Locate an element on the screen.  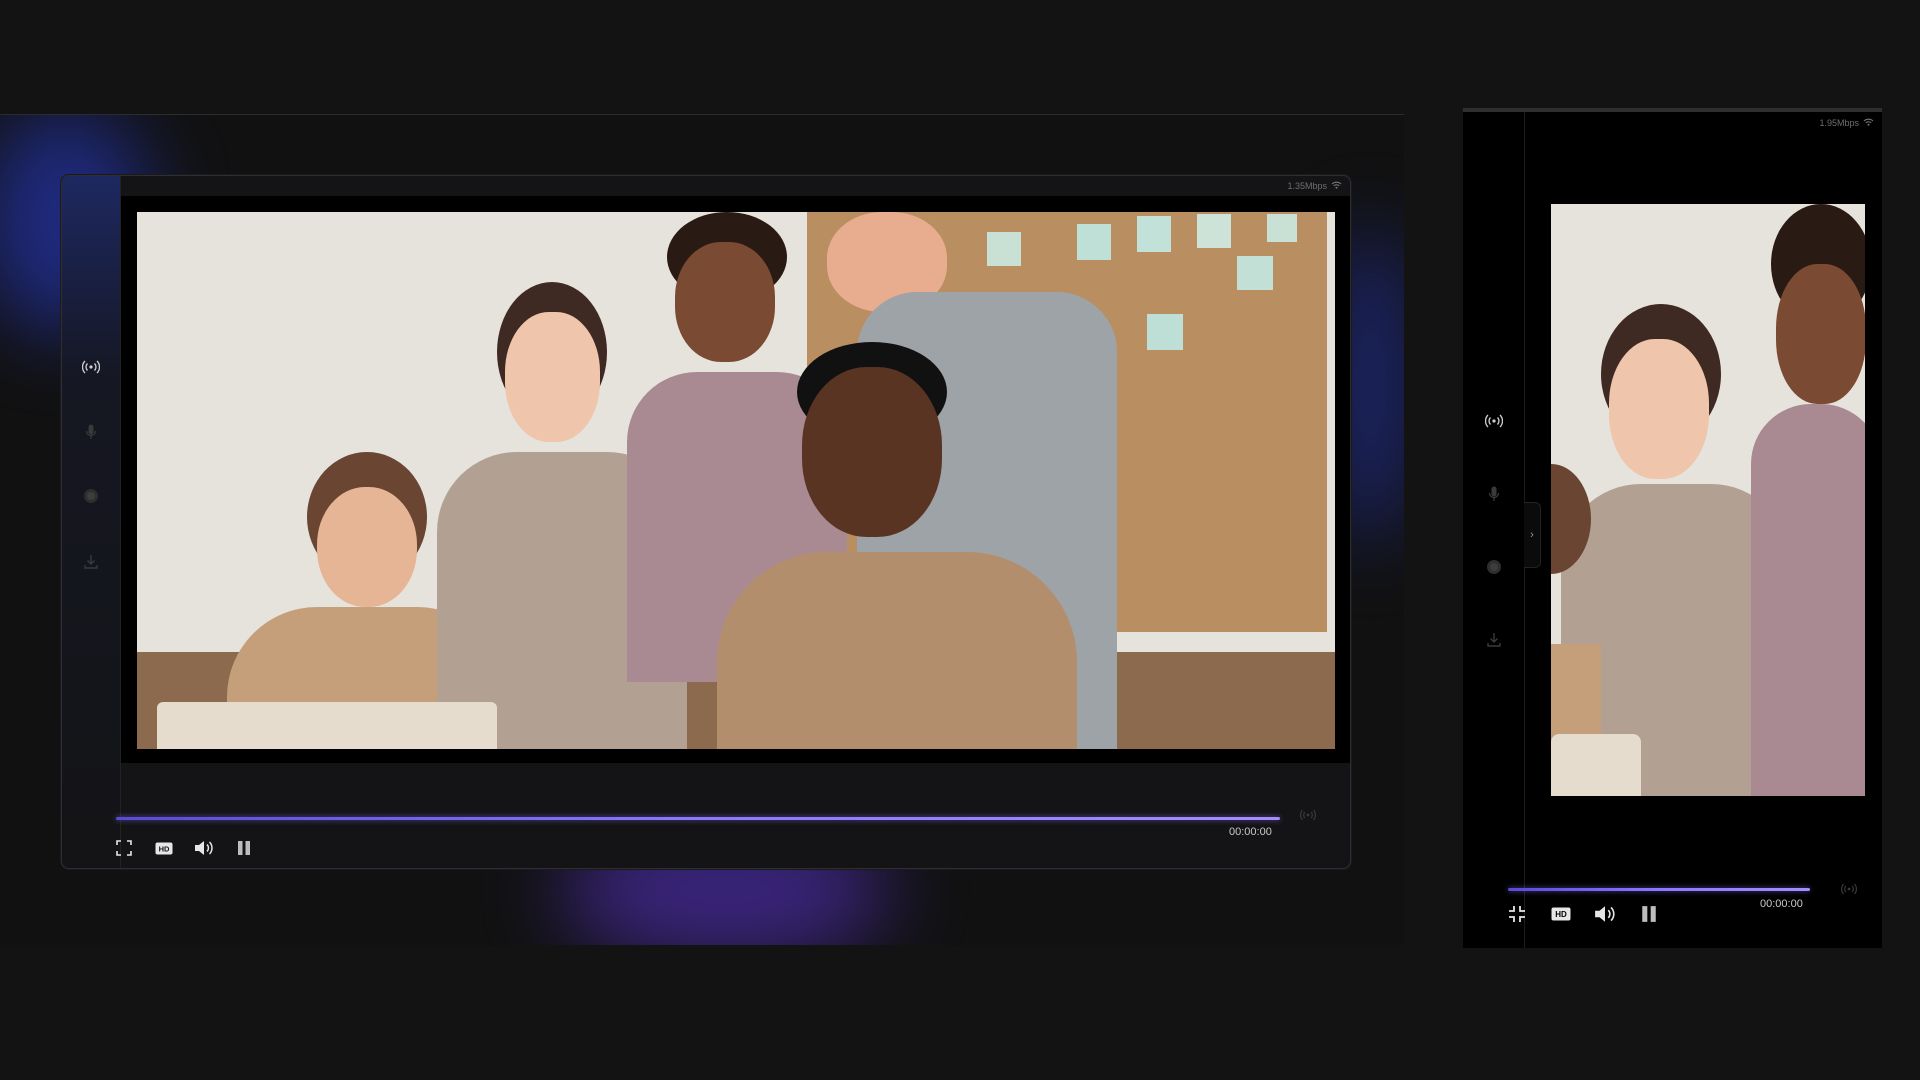
bitrate-indicator: 1.35Mbps is located at coordinates (1314, 186).